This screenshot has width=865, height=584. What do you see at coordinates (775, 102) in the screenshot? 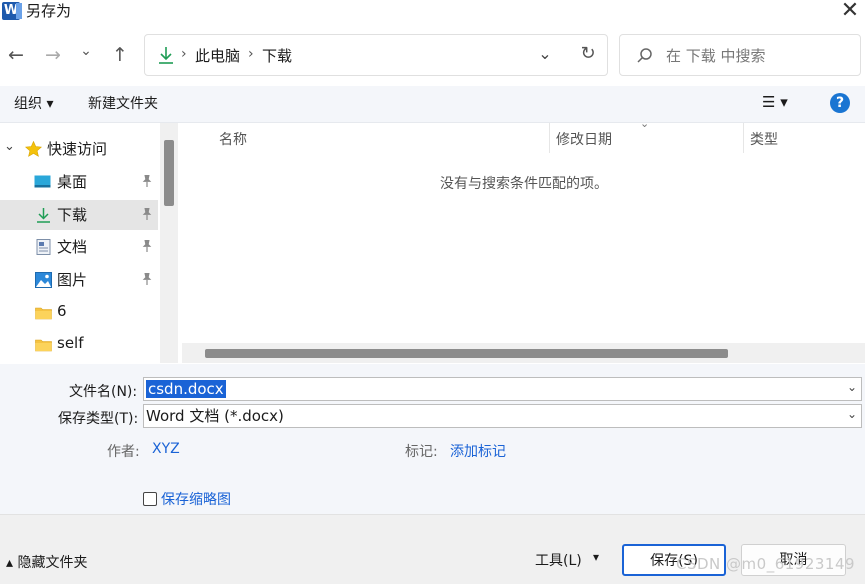
I see `view-options-menu: ☰ ▾` at bounding box center [775, 102].